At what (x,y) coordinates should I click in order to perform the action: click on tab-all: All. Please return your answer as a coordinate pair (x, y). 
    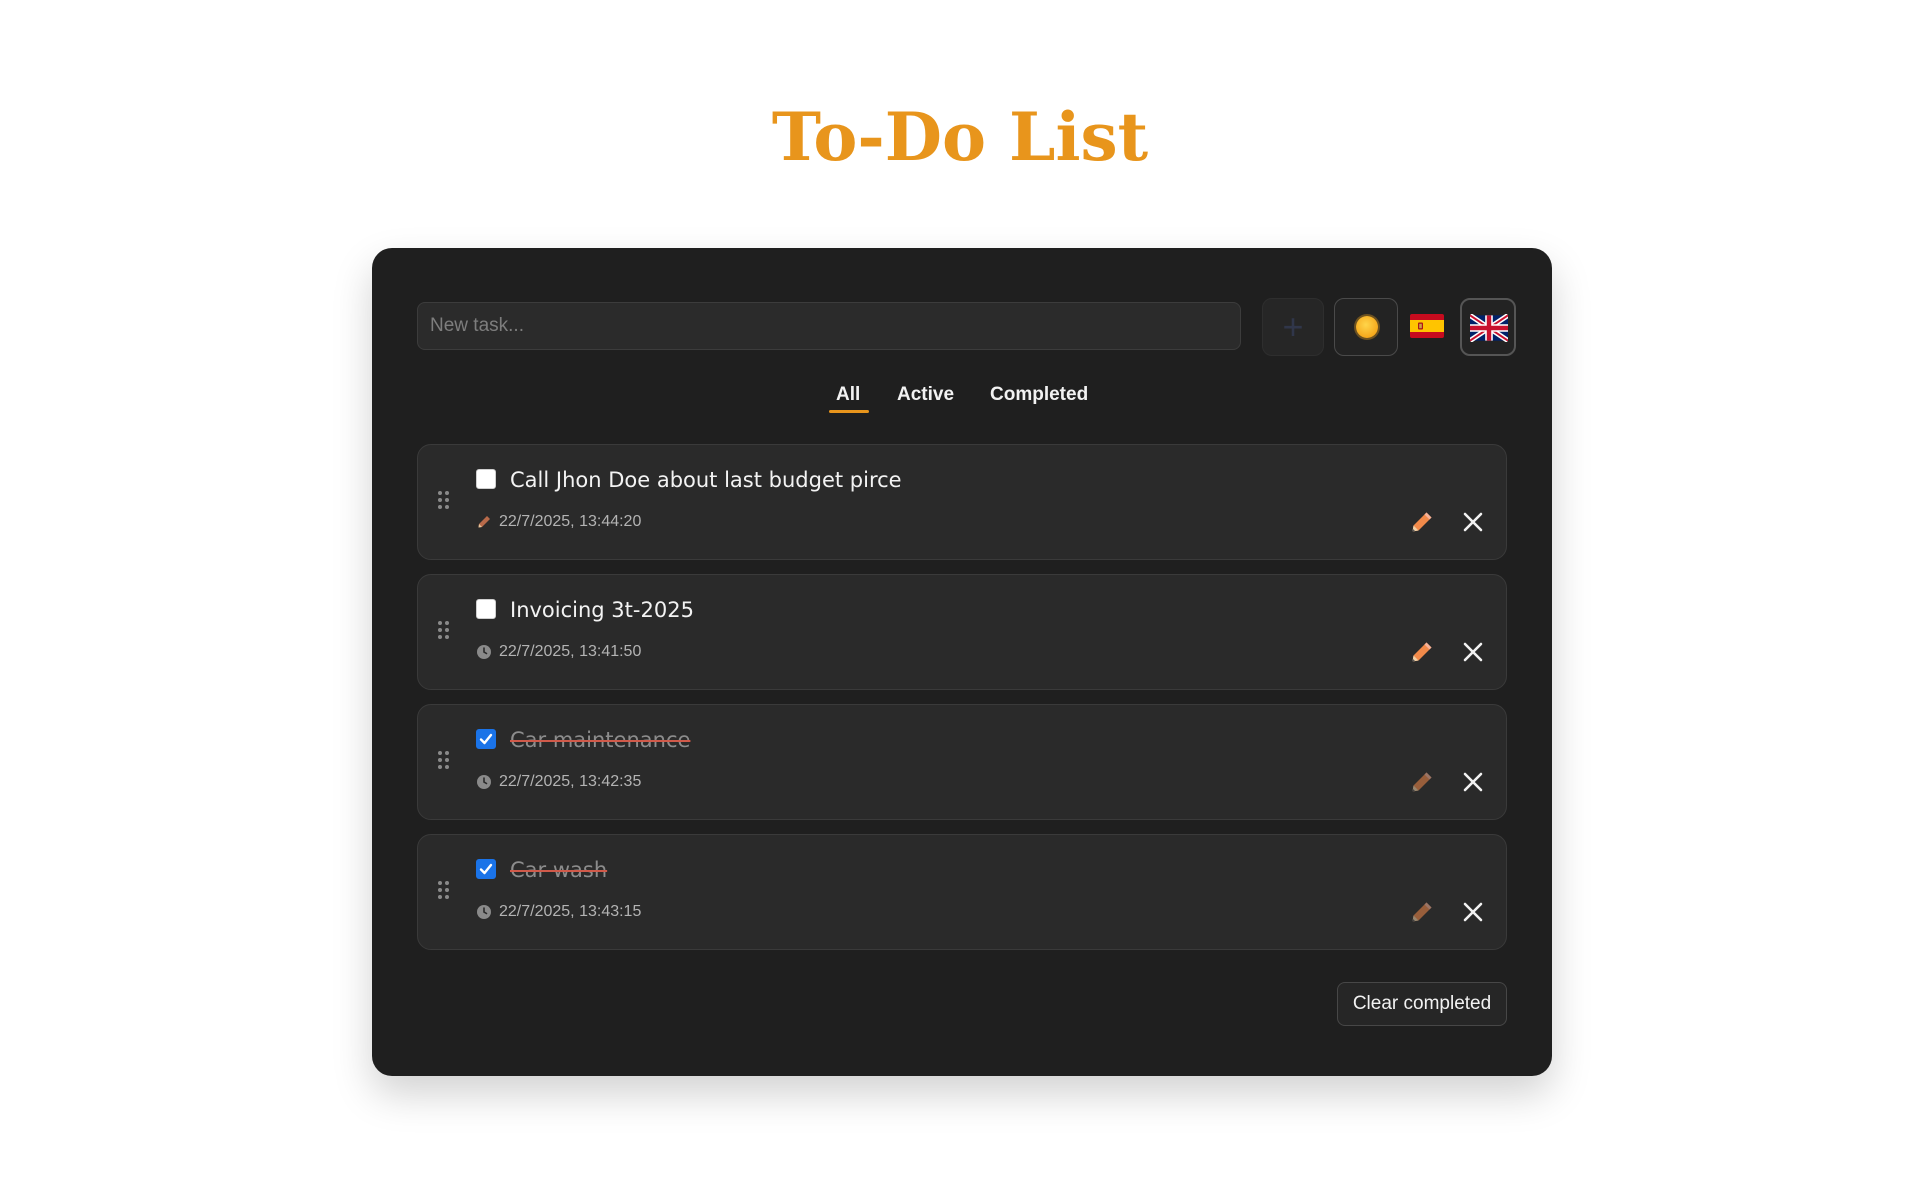
    Looking at the image, I should click on (848, 395).